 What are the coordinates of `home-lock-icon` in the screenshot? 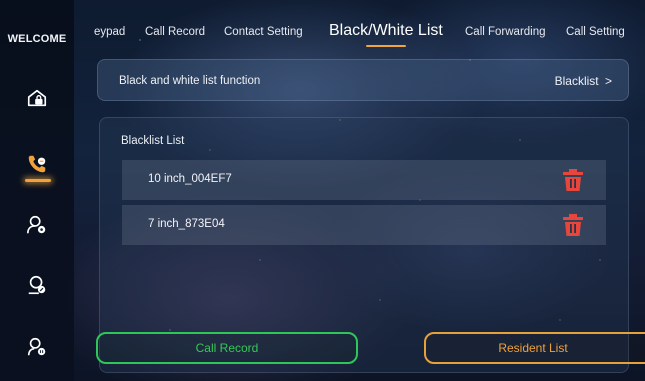 It's located at (37, 98).